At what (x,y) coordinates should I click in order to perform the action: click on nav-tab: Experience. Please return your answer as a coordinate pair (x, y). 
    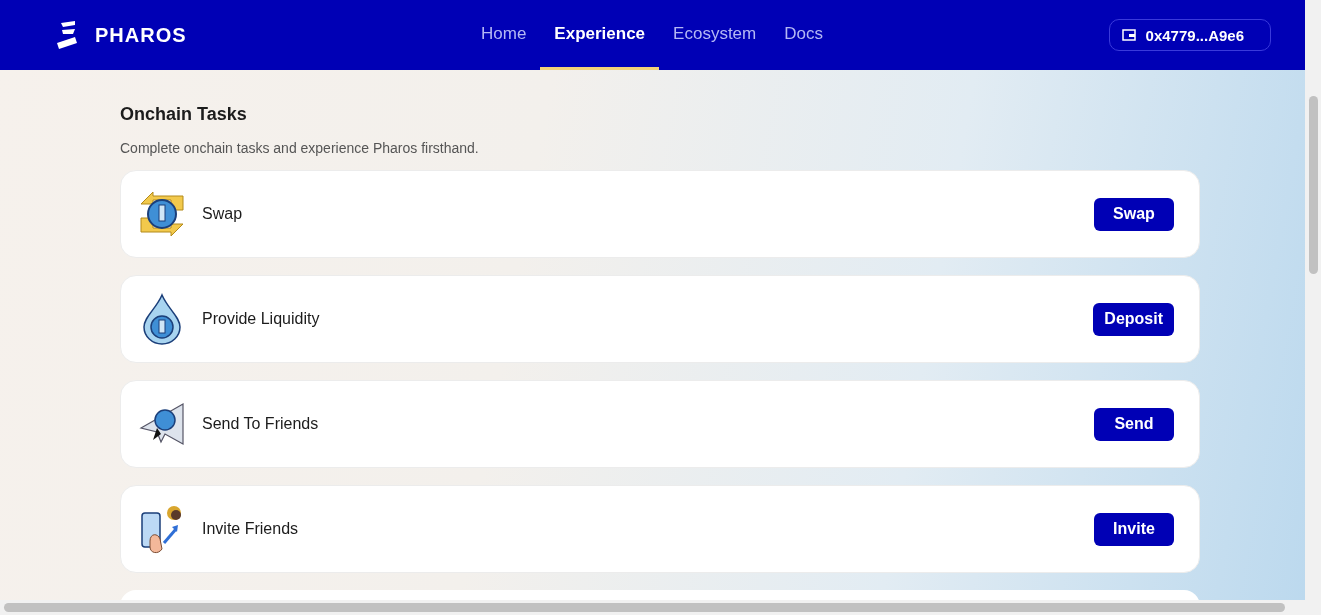
    Looking at the image, I should click on (600, 35).